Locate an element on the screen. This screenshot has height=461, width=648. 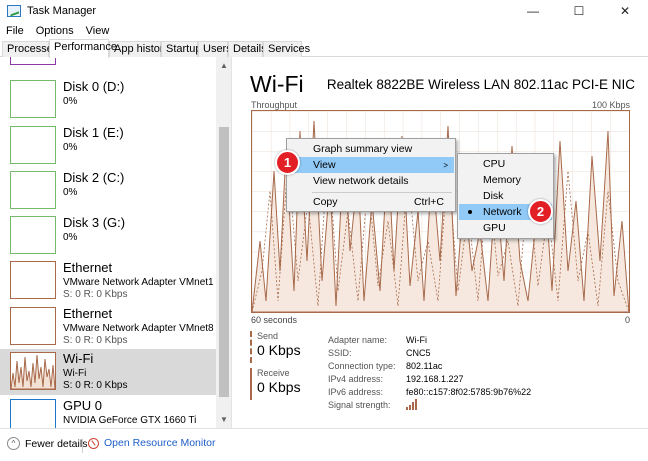
tab-startup: Startup is located at coordinates (181, 49).